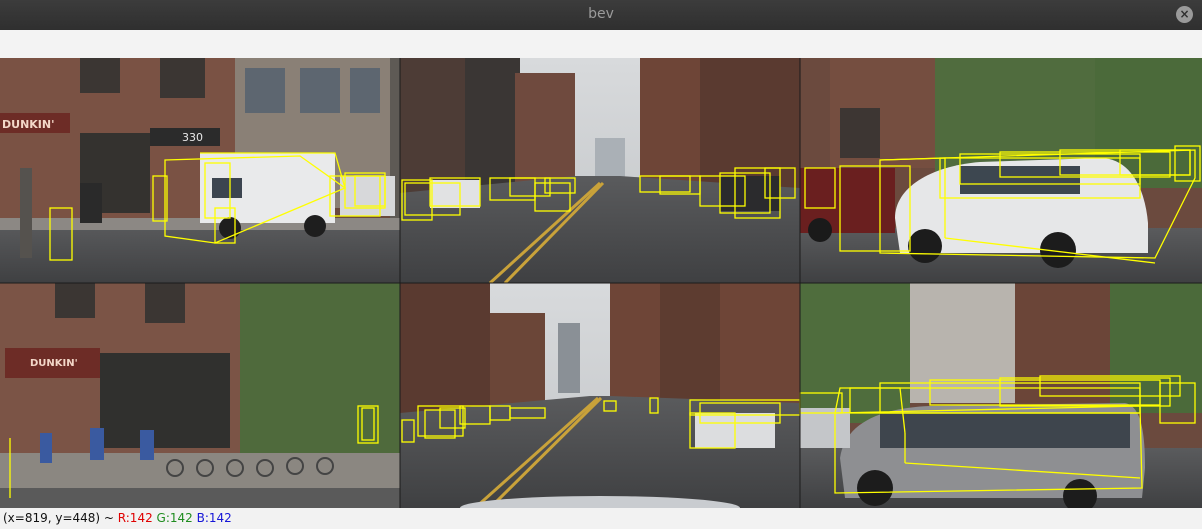 The width and height of the screenshot is (1202, 529). What do you see at coordinates (601, 44) in the screenshot?
I see `toolbar` at bounding box center [601, 44].